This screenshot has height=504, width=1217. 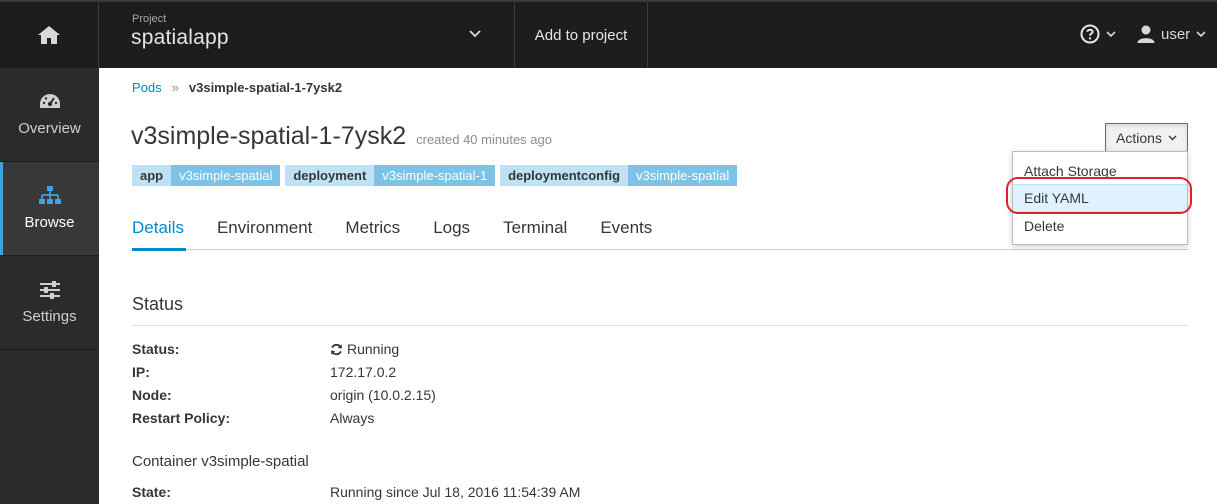 I want to click on label-key: app, so click(x=152, y=175).